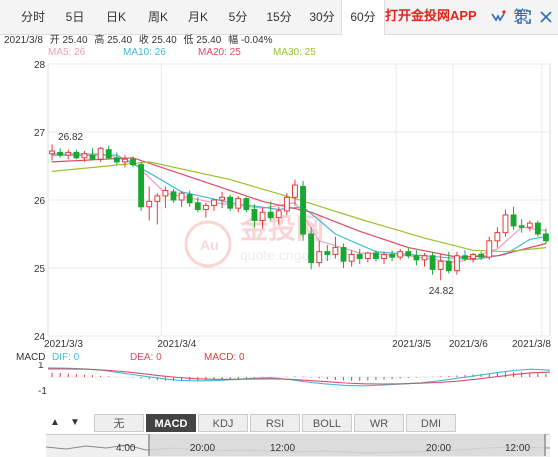  I want to click on tab-fenshi: 分时, so click(33, 17).